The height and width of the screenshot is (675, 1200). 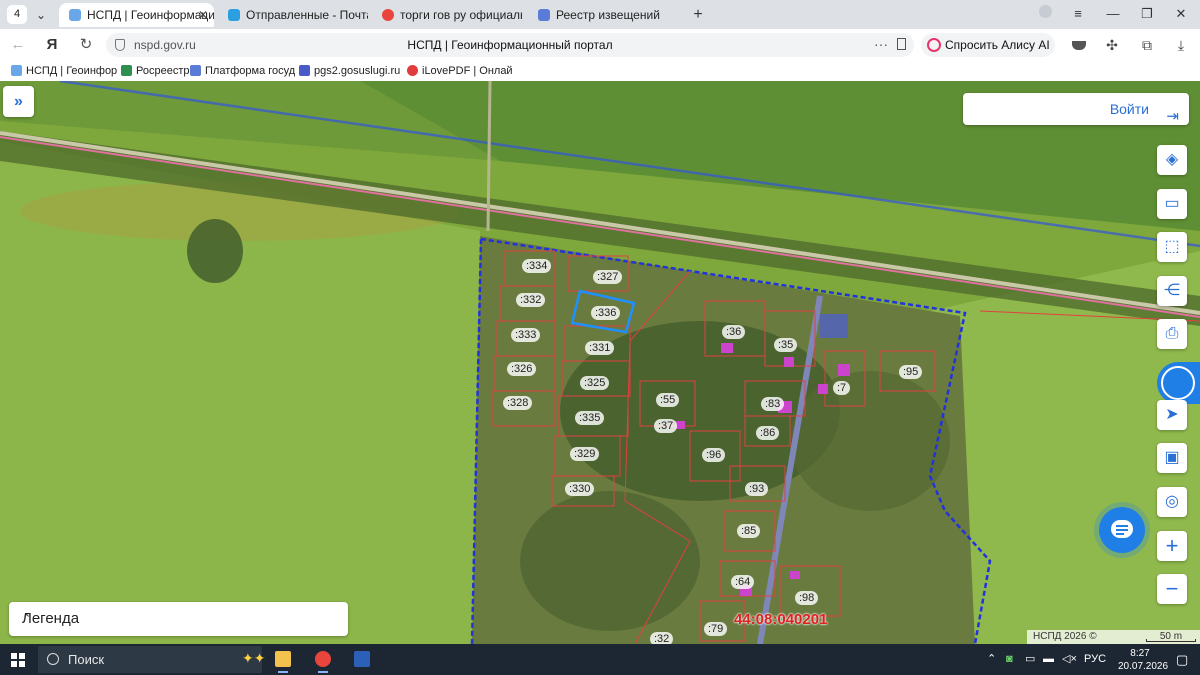 I want to click on bookmark-gosuslugi: pgs2.gosuslugi.ru, so click(x=349, y=71).